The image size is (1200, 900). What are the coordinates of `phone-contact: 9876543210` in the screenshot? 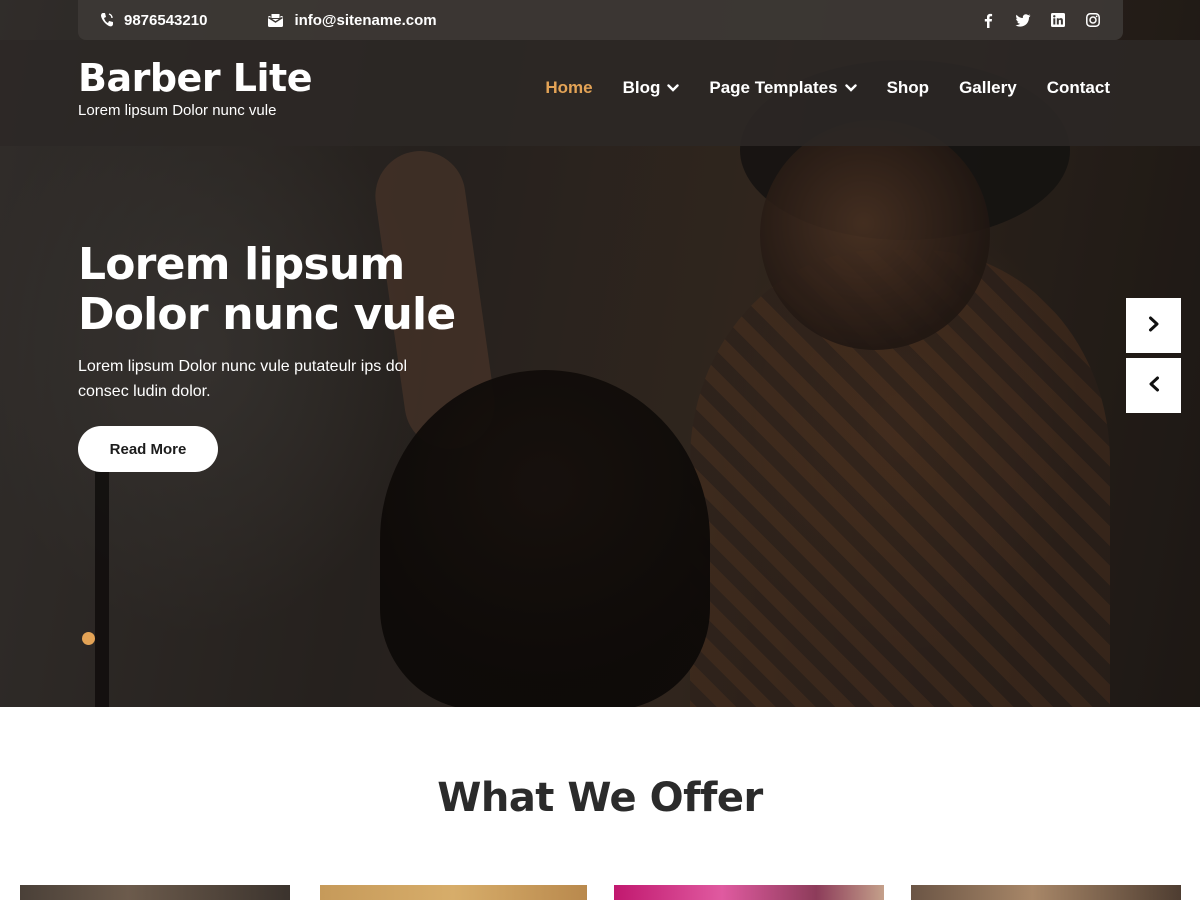 It's located at (153, 20).